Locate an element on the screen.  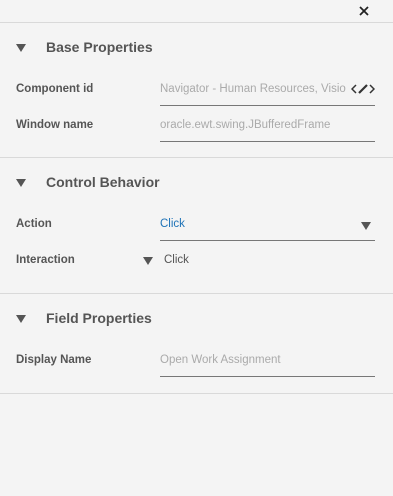
action-select: Click is located at coordinates (267, 225).